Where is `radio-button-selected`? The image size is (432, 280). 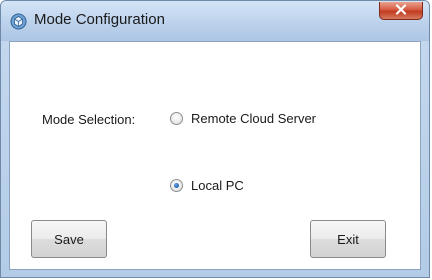 radio-button-selected is located at coordinates (176, 185).